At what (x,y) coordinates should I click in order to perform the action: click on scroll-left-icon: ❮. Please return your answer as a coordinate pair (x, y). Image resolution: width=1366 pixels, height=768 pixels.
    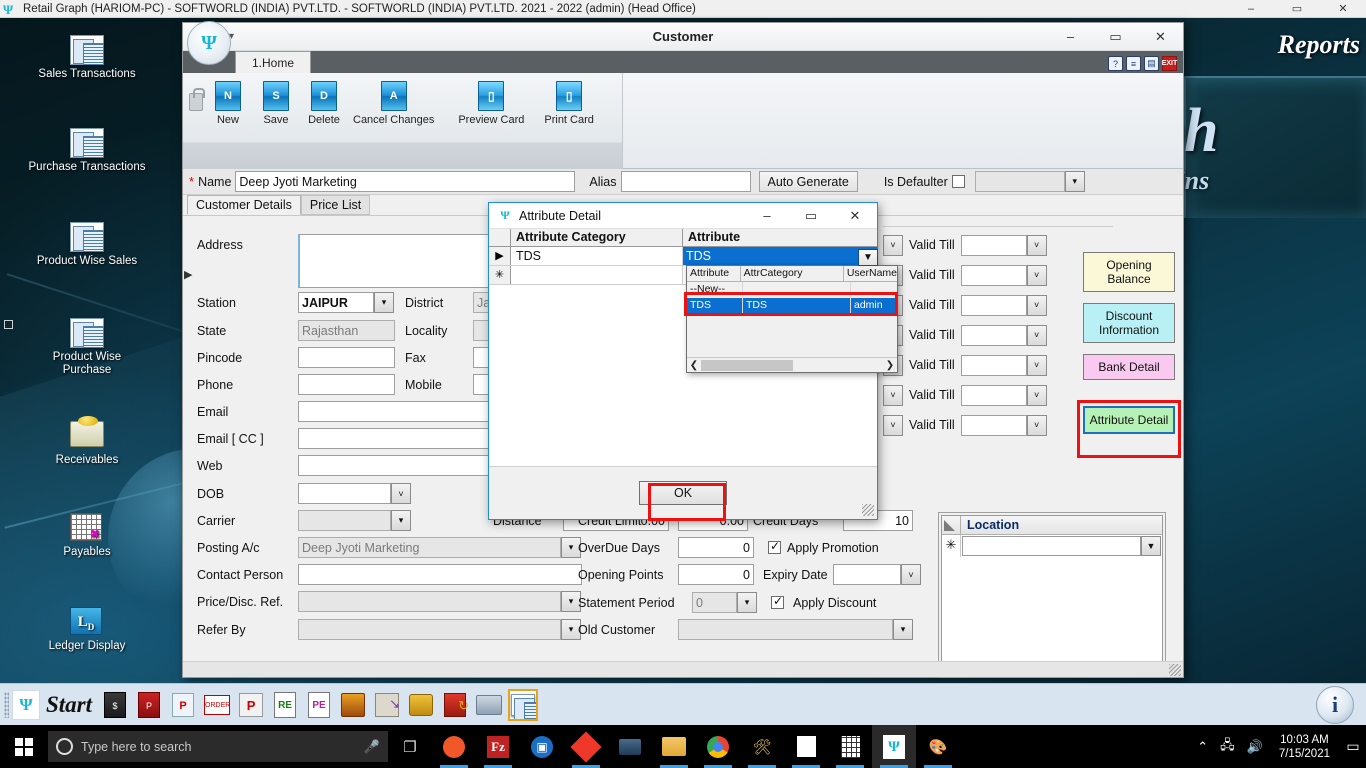
    Looking at the image, I should click on (694, 365).